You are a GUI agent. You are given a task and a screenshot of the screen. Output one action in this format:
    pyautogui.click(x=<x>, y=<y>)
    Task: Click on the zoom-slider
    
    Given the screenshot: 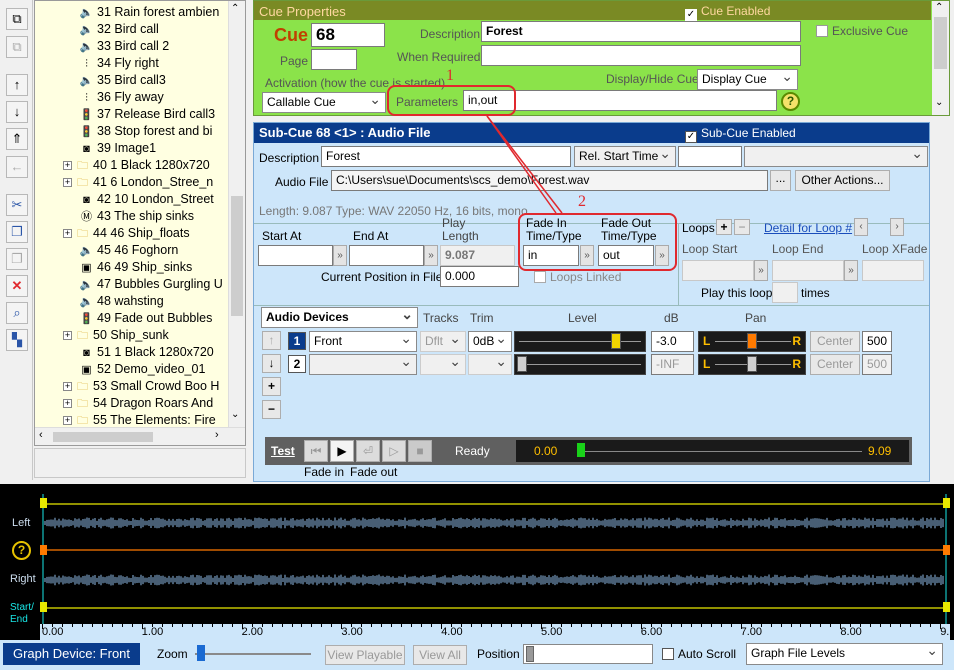 What is the action you would take?
    pyautogui.click(x=252, y=654)
    